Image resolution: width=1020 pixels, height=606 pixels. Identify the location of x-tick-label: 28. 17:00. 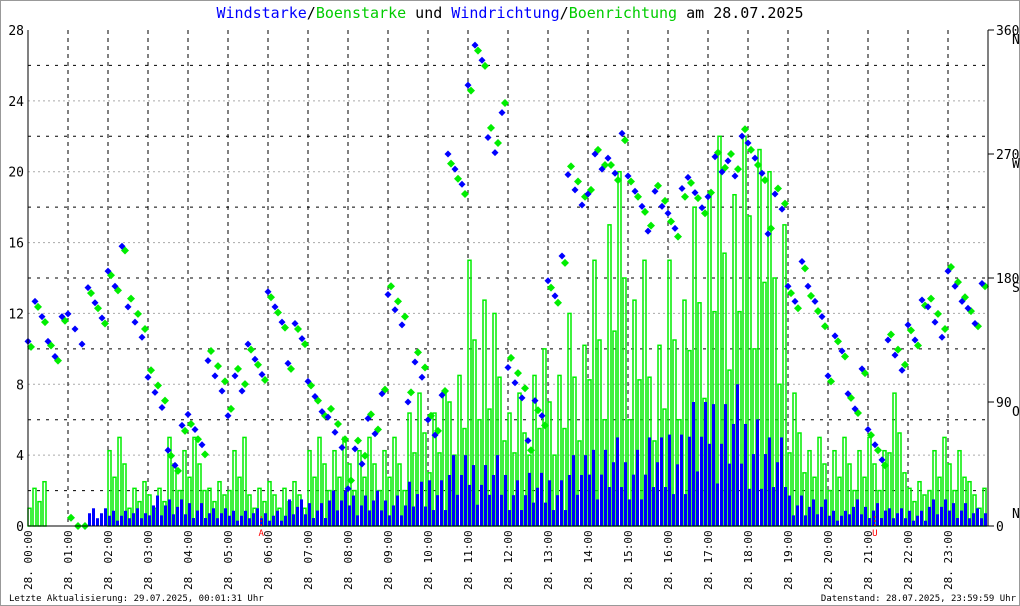
(708, 560).